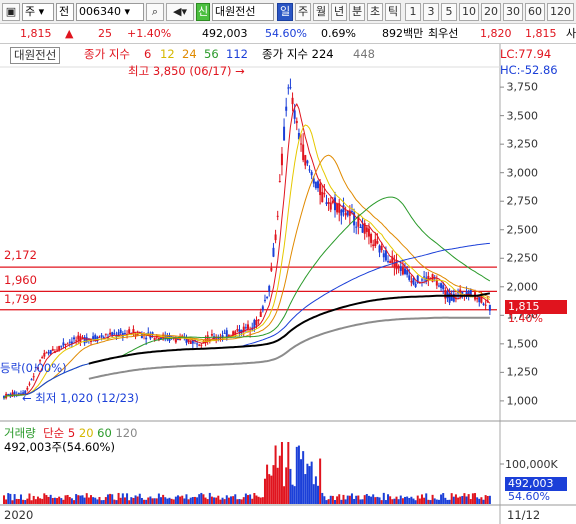  I want to click on interval-60-button: 60, so click(535, 12).